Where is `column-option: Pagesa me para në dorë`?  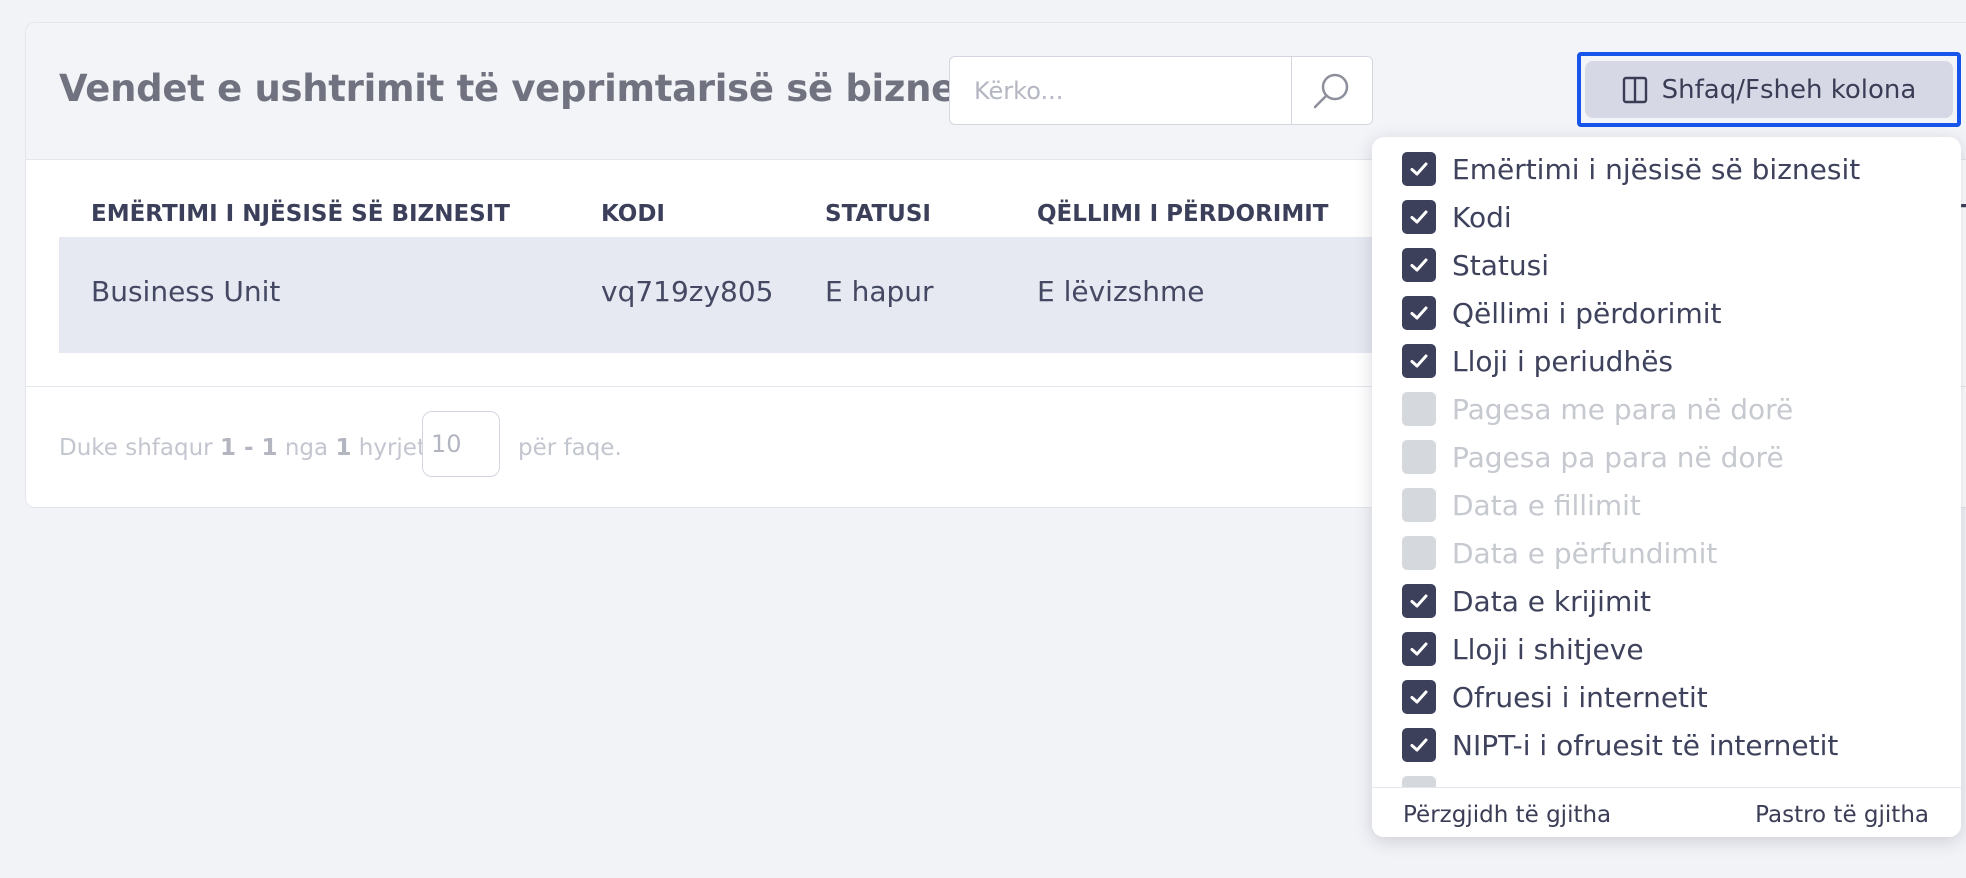
column-option: Pagesa me para në dorë is located at coordinates (1597, 409).